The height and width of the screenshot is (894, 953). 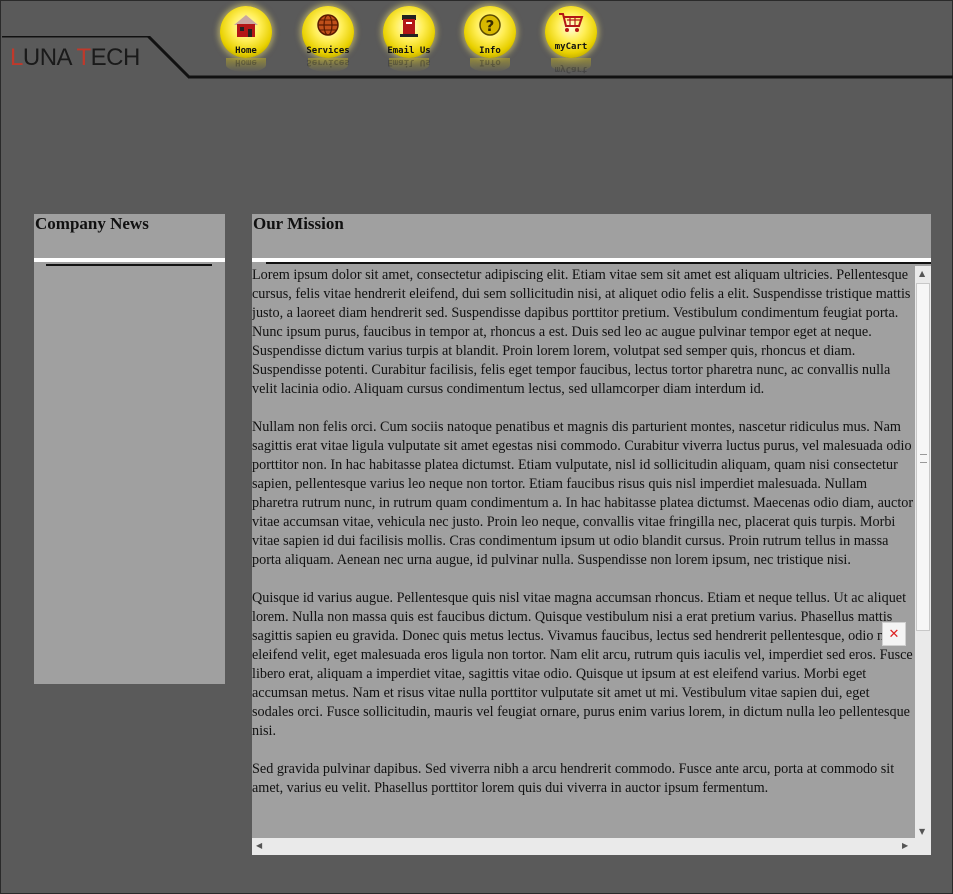 I want to click on nav-services-button: Services Services, so click(x=328, y=39).